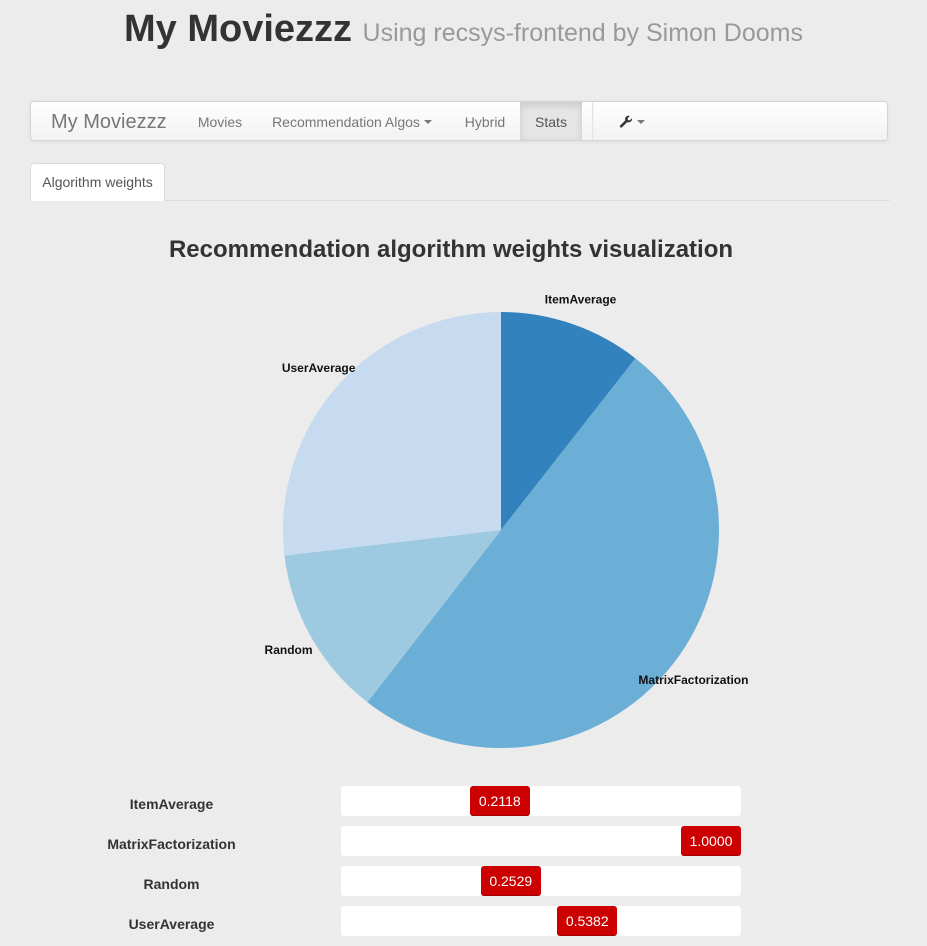  Describe the element at coordinates (171, 844) in the screenshot. I see `weight-label: MatrixFactorization` at that location.